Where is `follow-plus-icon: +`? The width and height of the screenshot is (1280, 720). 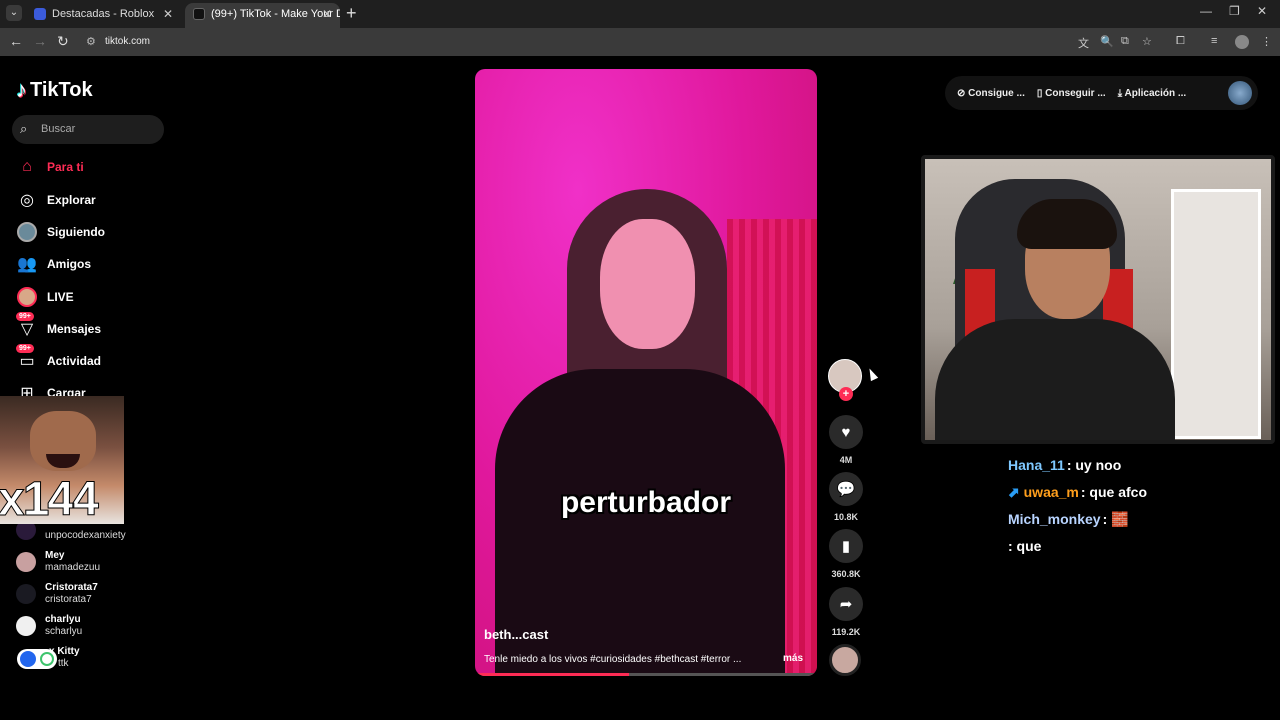
follow-plus-icon: + is located at coordinates (846, 394).